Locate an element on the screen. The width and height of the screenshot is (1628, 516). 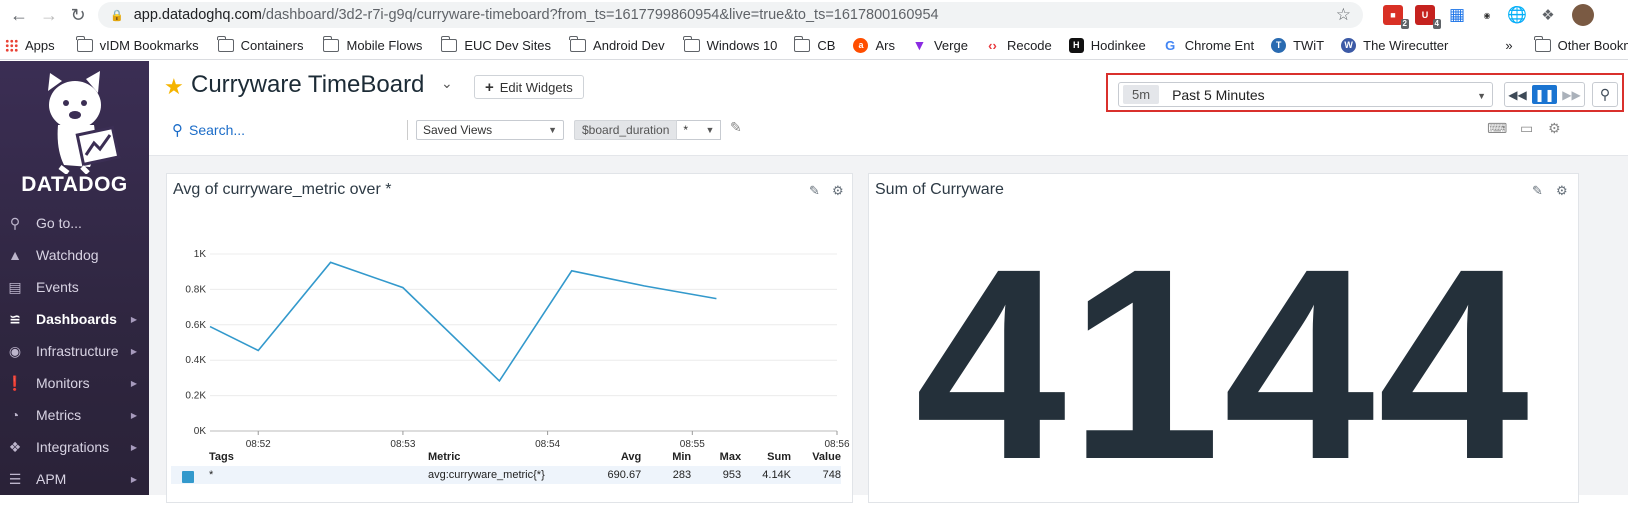
sidebar-item-label: Dashboards is located at coordinates (76, 319).